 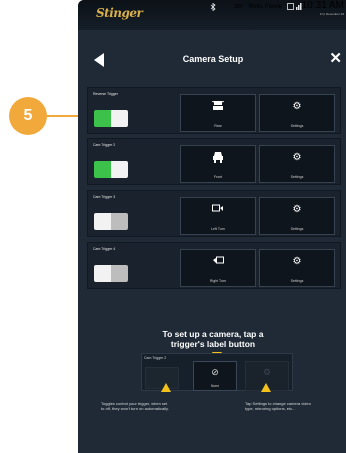 I want to click on camera-label-text: Right Turn, so click(x=218, y=281).